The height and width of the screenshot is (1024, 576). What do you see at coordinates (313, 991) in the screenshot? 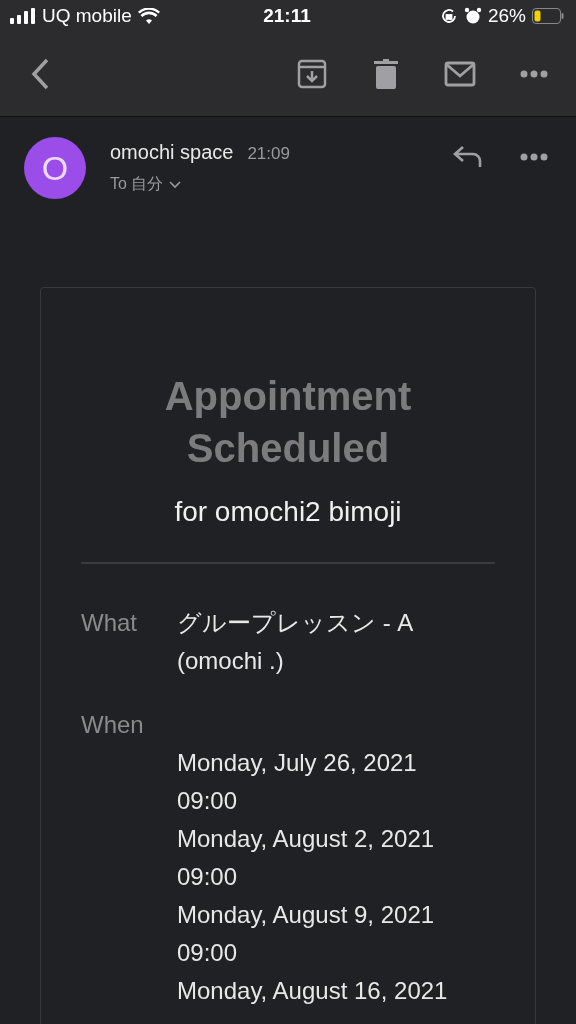
I see `field-value: Monday, August 16, 2021` at bounding box center [313, 991].